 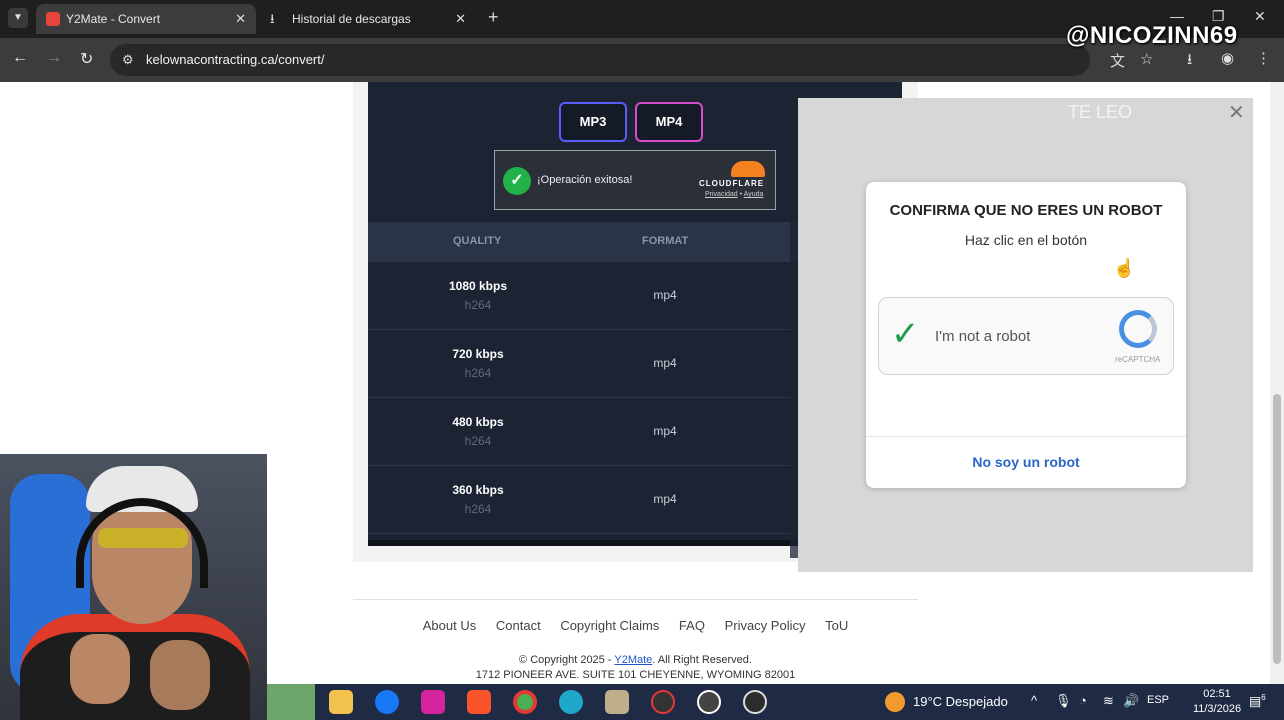 I want to click on tray-app-icon: ◔, so click(x=1083, y=700).